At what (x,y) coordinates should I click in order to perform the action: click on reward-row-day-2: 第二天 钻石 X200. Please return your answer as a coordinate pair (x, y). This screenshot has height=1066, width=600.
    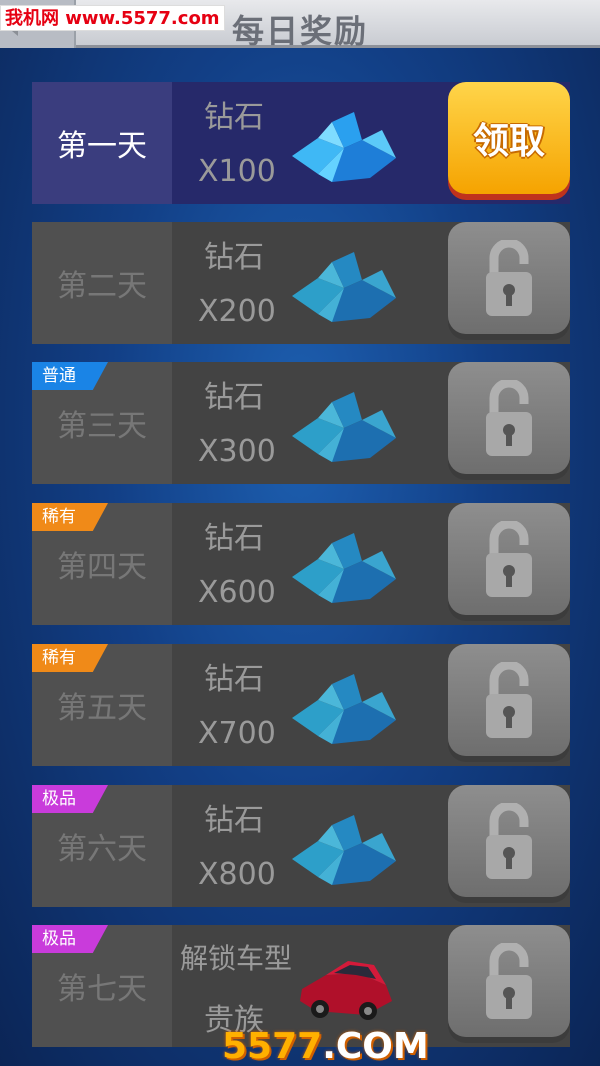
    Looking at the image, I should click on (301, 283).